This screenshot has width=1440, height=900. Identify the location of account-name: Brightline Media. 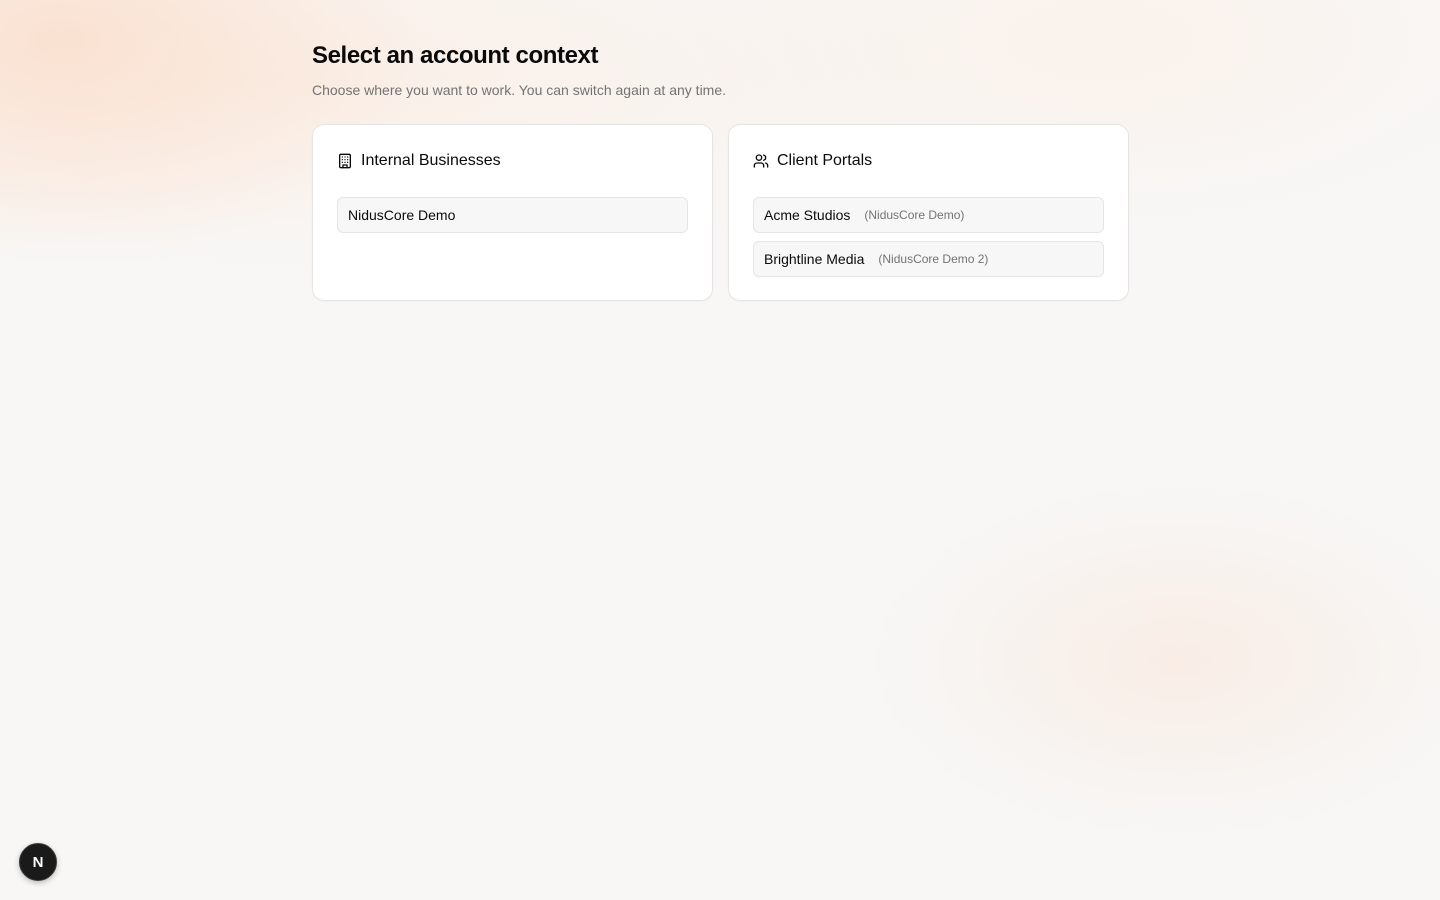
(814, 259).